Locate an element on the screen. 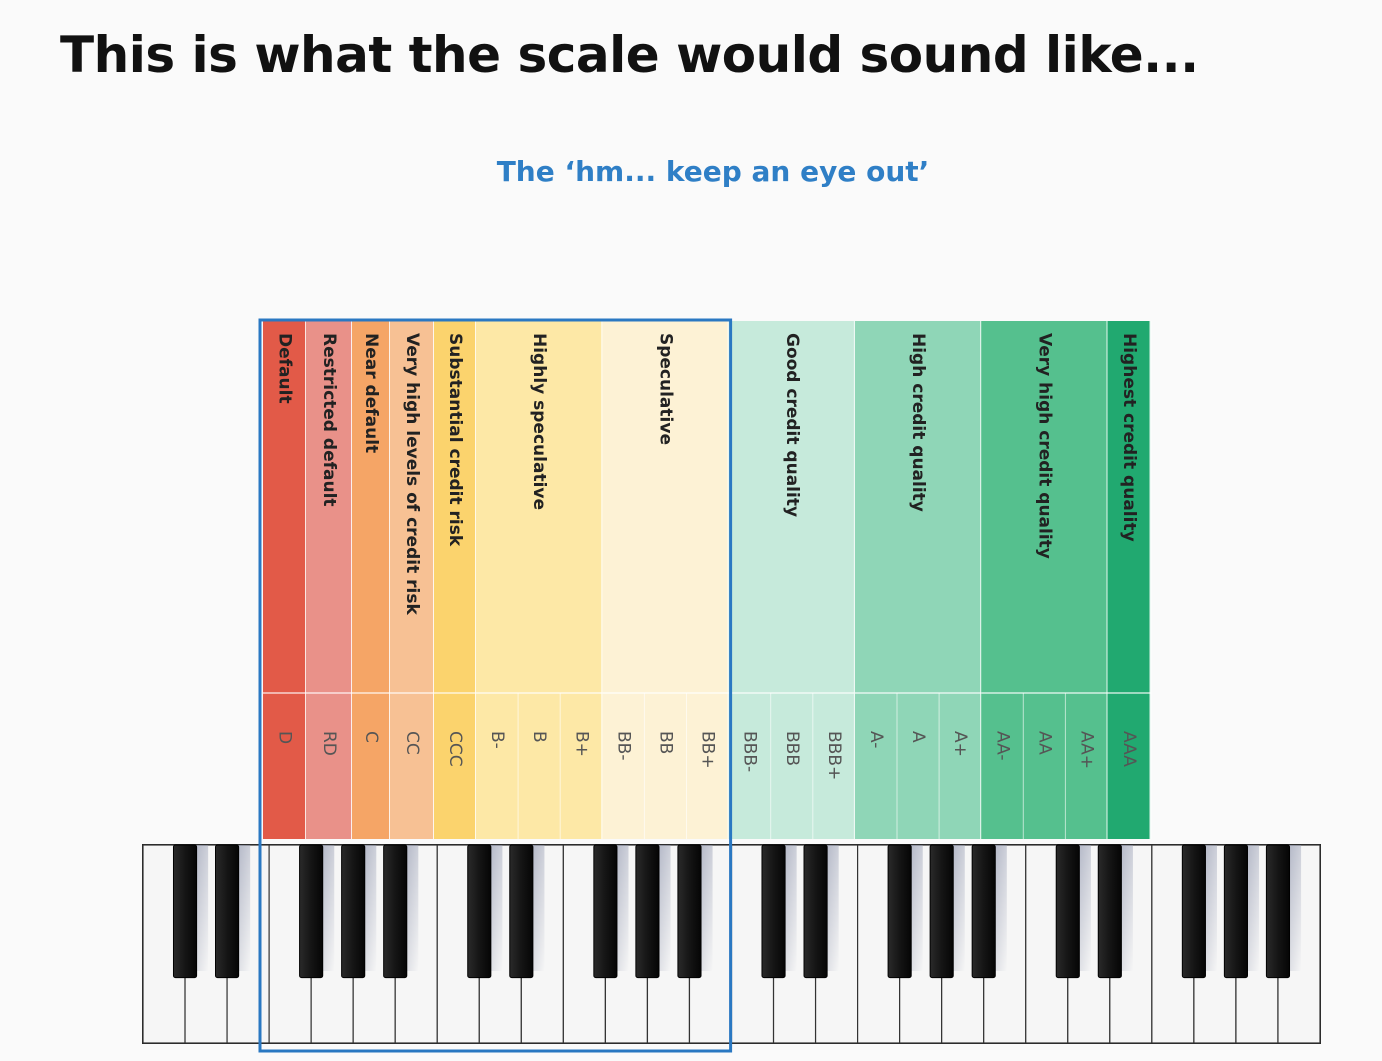  rating-code: BBB+ is located at coordinates (834, 755).